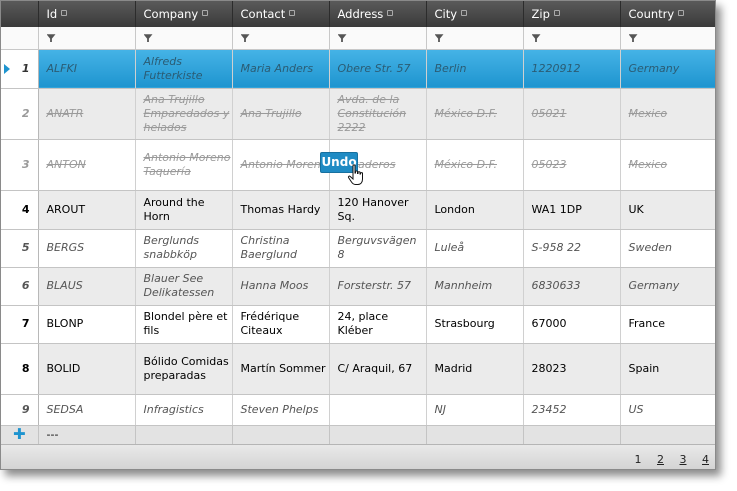 The height and width of the screenshot is (491, 737). I want to click on pager-page-1: 1, so click(638, 459).